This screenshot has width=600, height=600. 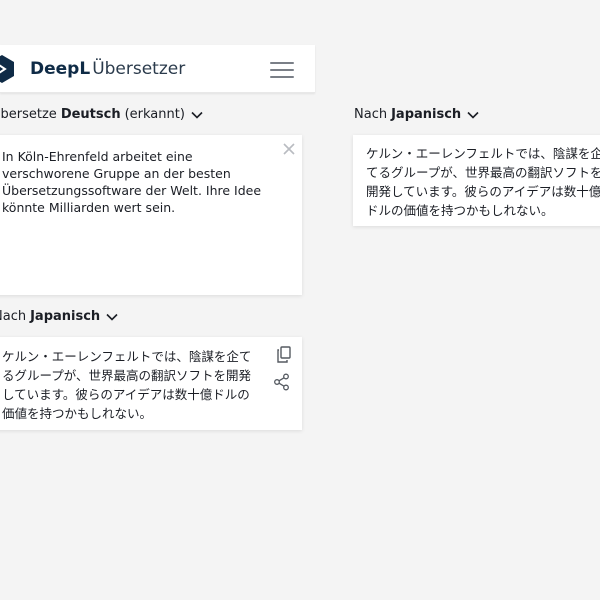 I want to click on deepl-logo-icon, so click(x=7, y=69).